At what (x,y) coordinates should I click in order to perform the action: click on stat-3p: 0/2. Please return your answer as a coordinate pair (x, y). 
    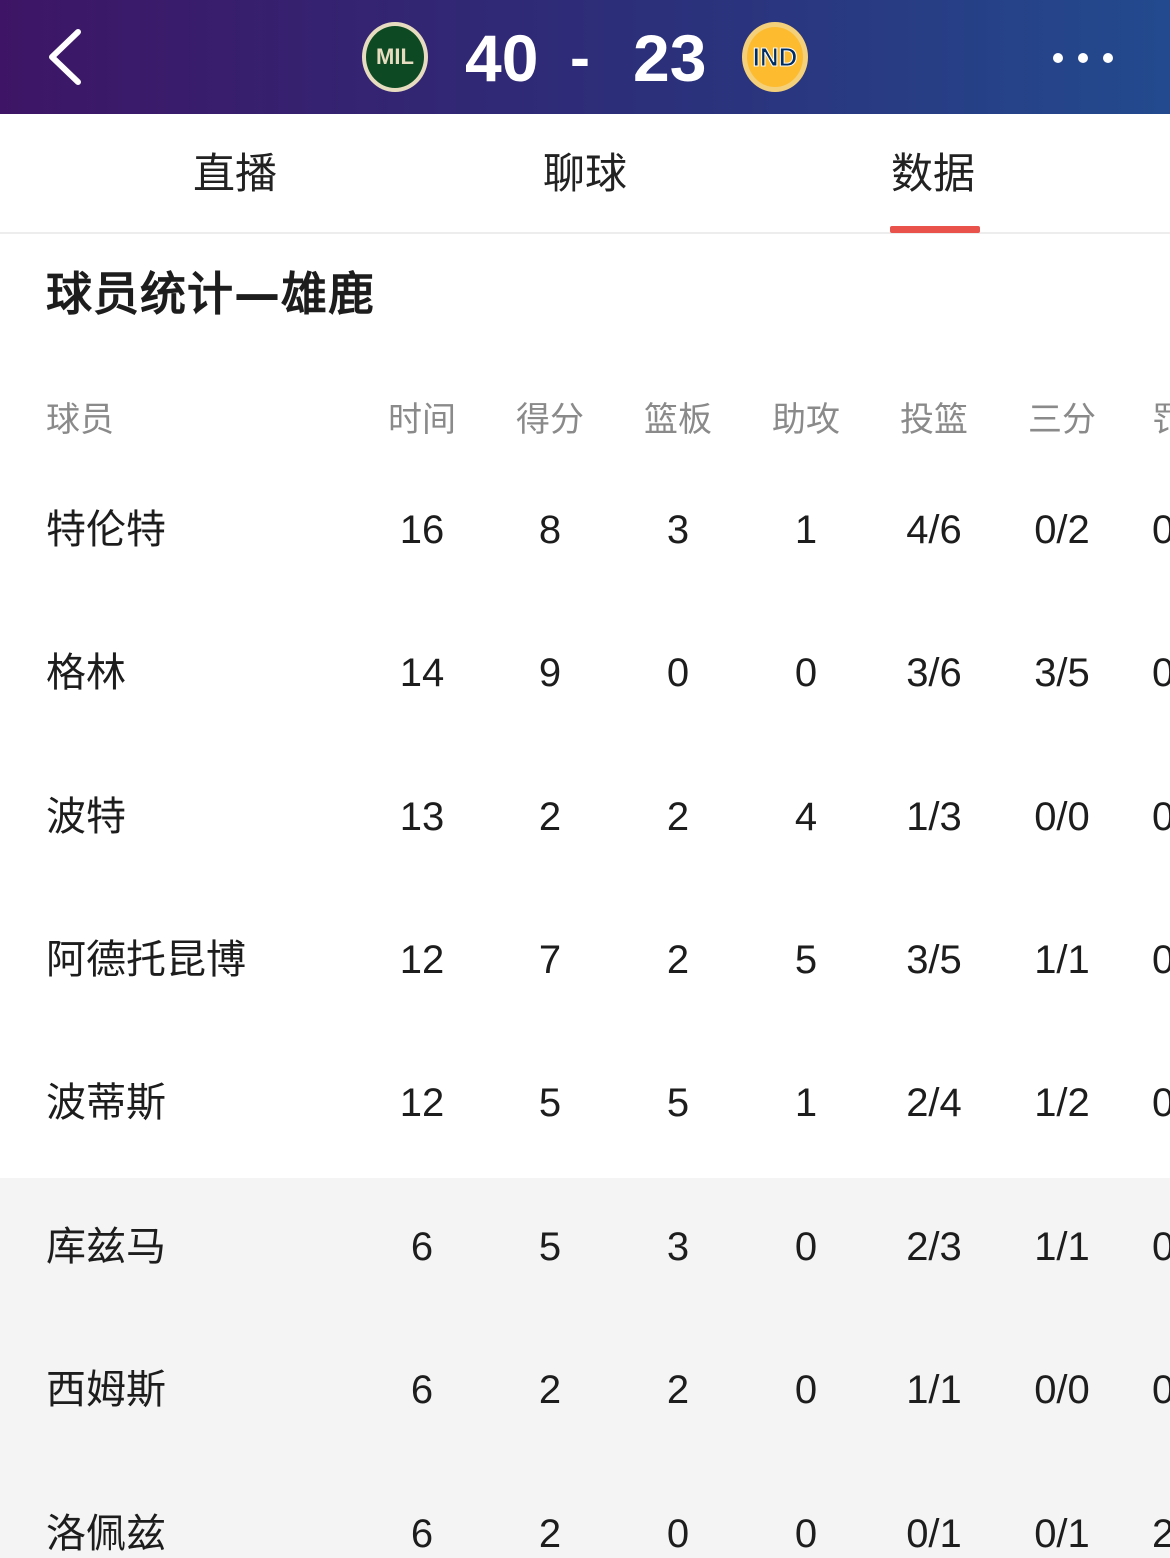
    Looking at the image, I should click on (1062, 530).